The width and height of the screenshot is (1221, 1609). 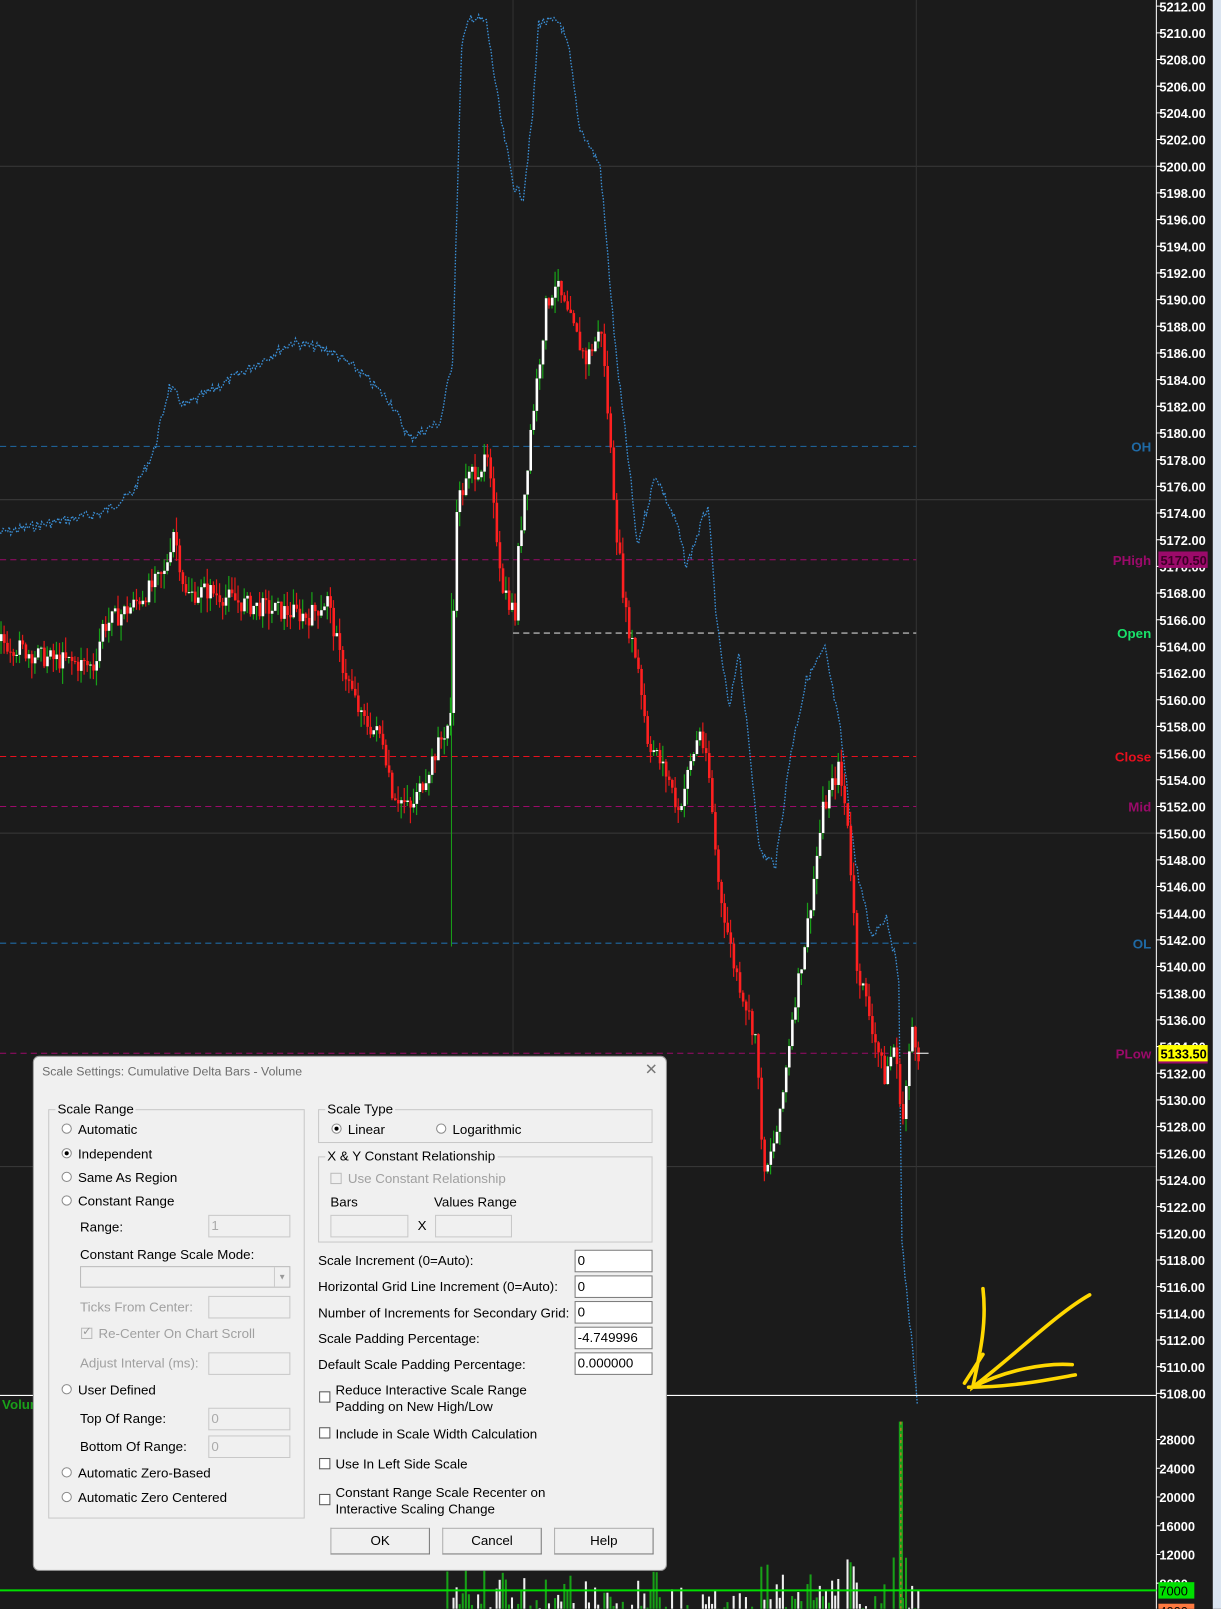 I want to click on grid-increment-input: 0, so click(x=613, y=1286).